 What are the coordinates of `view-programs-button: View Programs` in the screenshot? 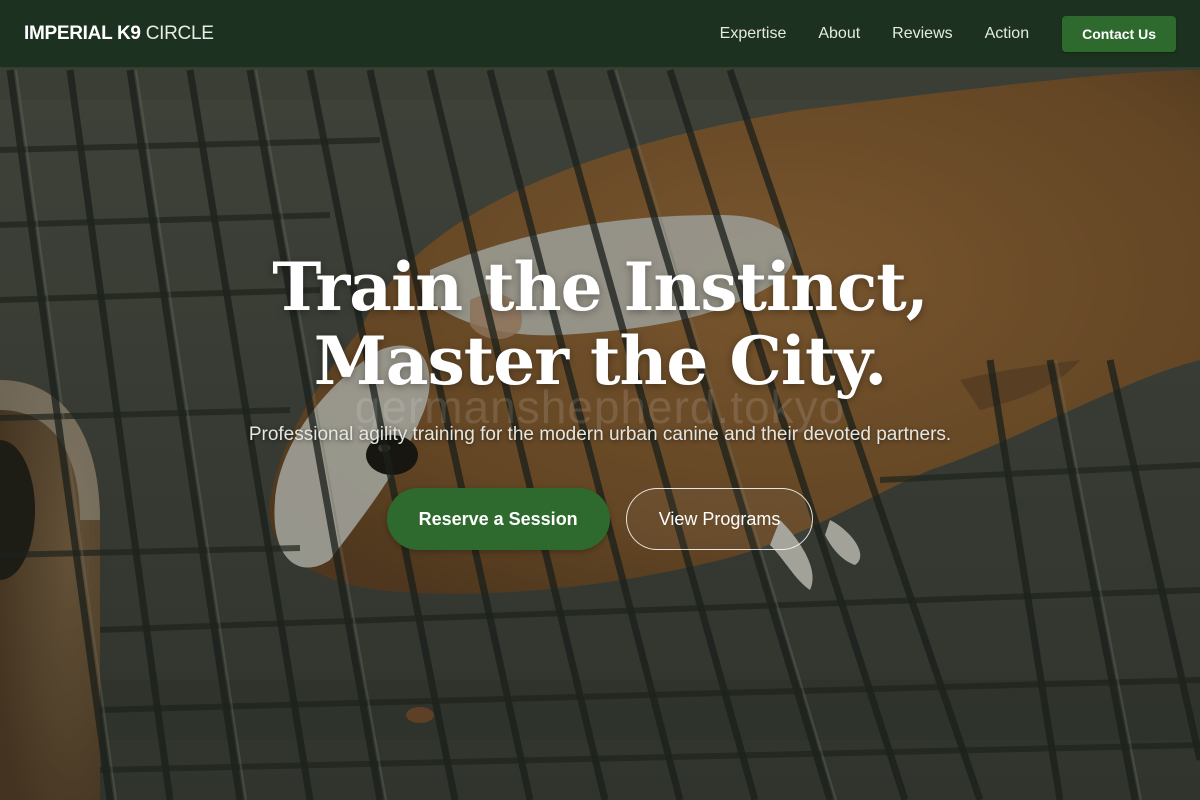 It's located at (719, 519).